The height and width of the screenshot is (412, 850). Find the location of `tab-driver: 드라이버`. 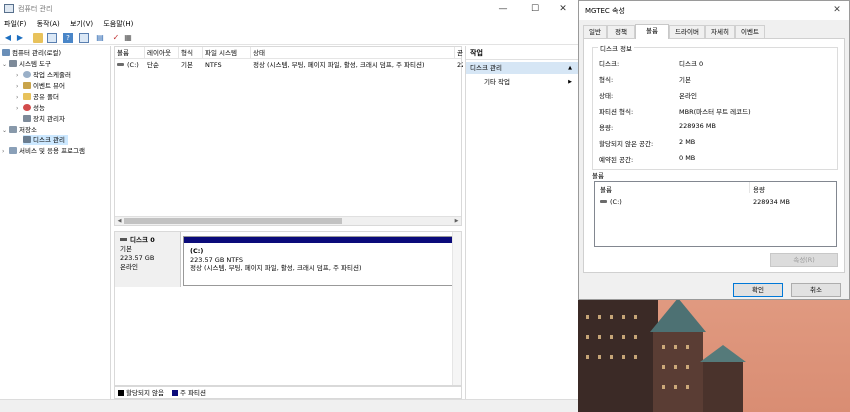

tab-driver: 드라이버 is located at coordinates (687, 31).